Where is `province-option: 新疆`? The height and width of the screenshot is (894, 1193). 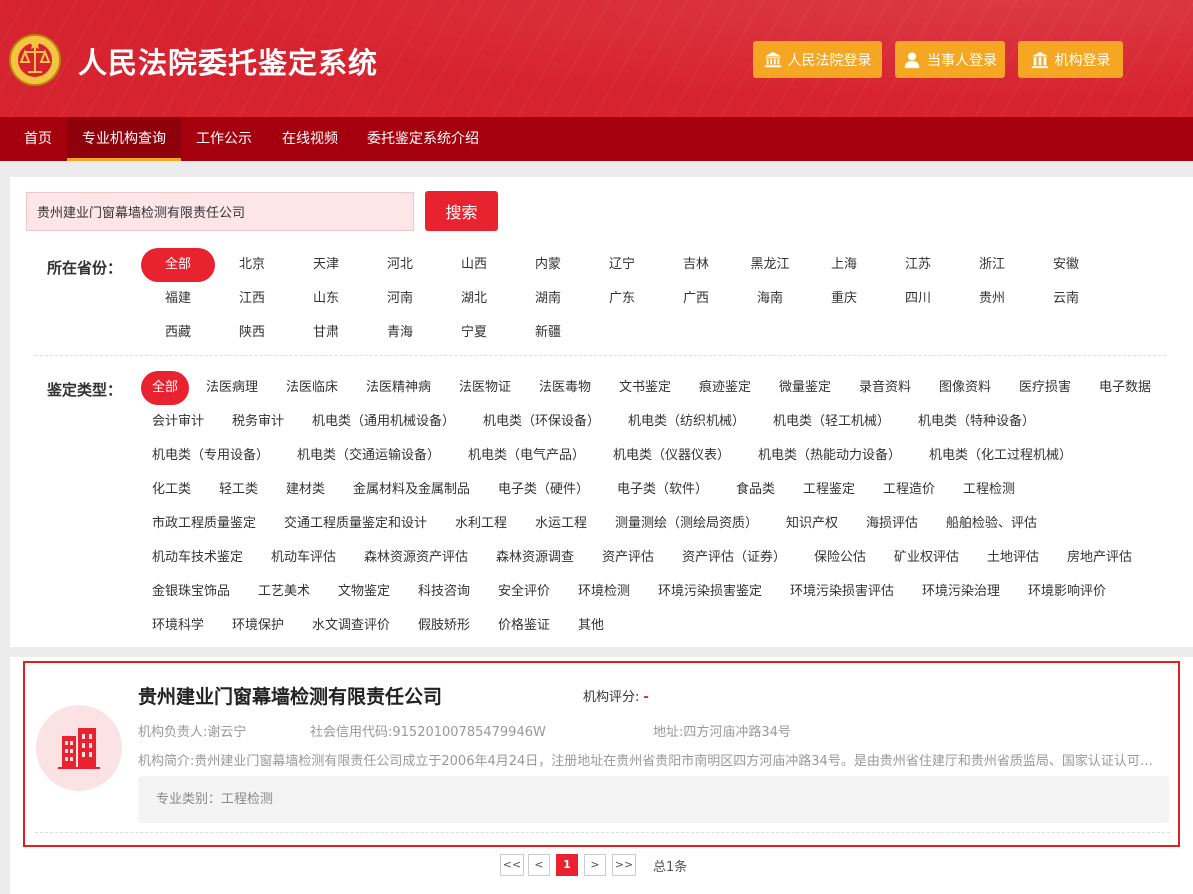 province-option: 新疆 is located at coordinates (548, 333).